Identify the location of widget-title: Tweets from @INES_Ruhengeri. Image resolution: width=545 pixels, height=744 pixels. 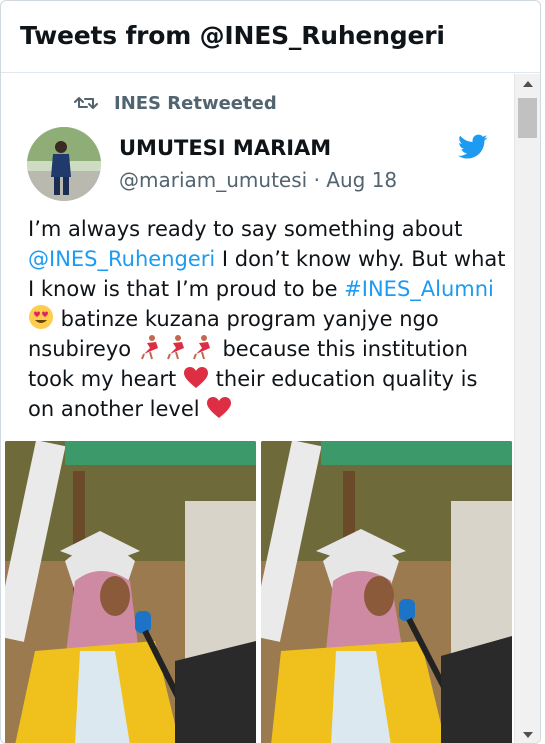
(232, 35).